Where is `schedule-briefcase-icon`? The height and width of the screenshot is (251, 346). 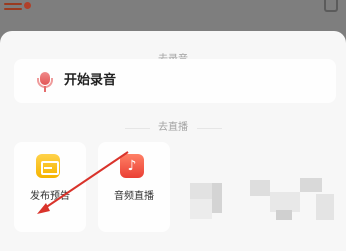 schedule-briefcase-icon is located at coordinates (48, 166).